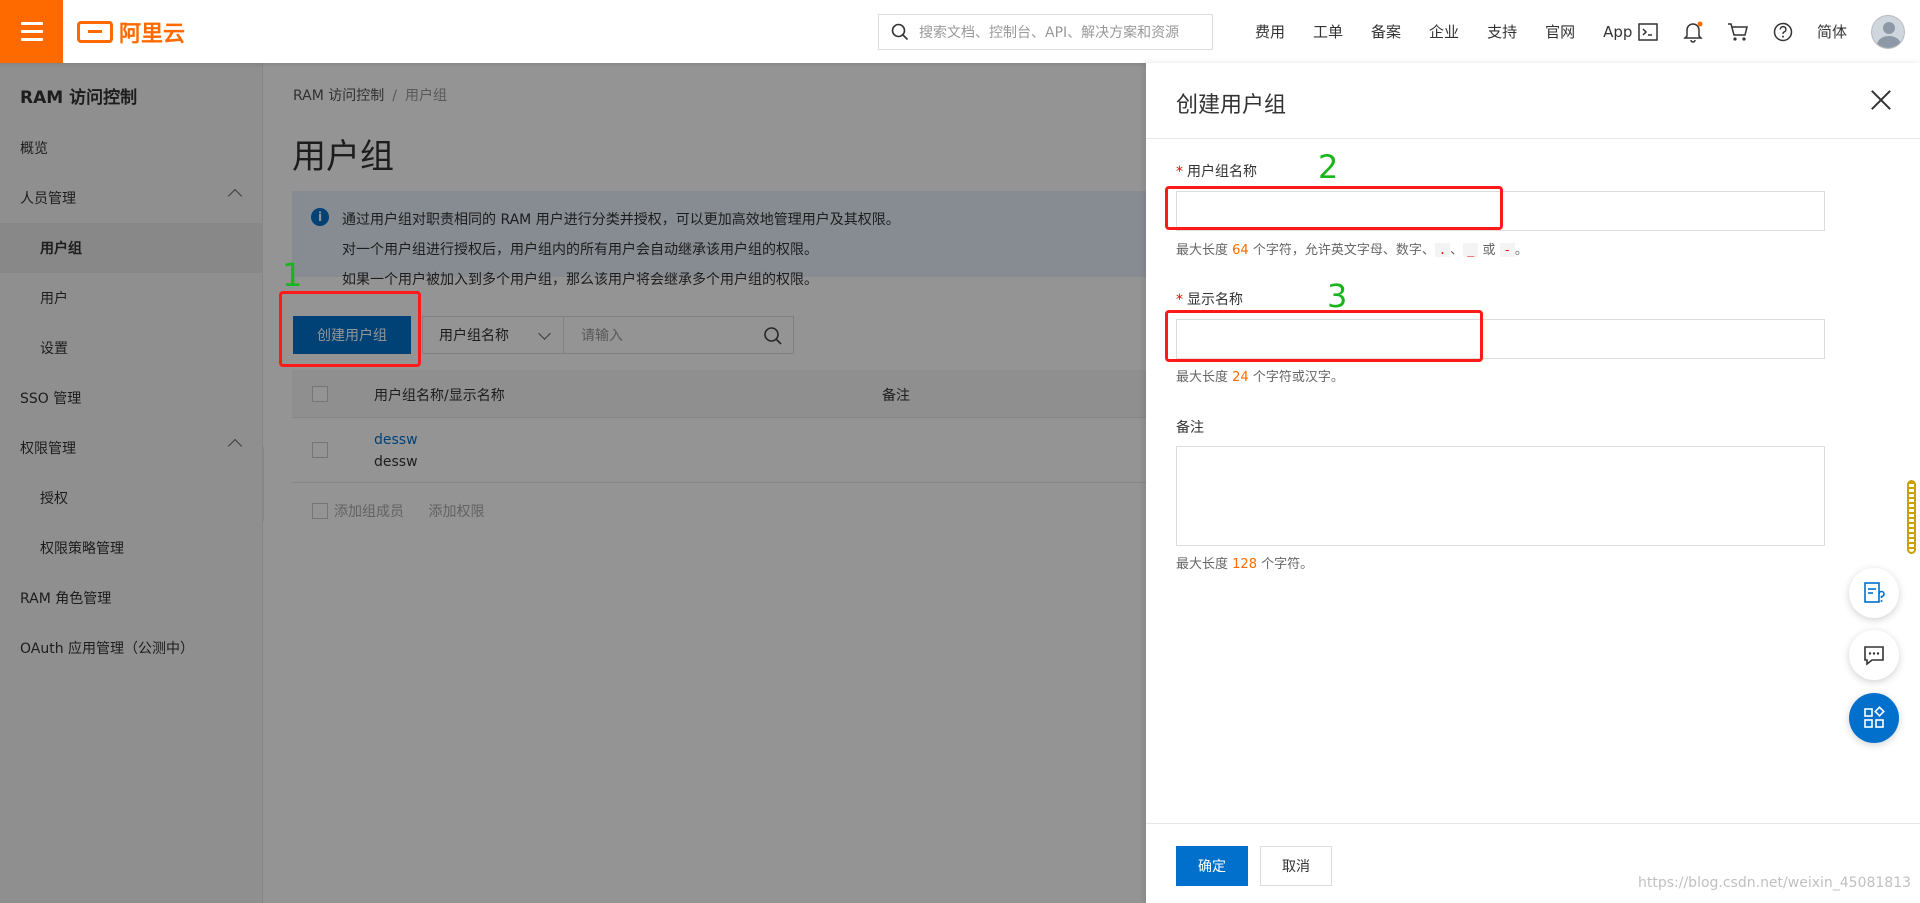 The width and height of the screenshot is (1920, 903). What do you see at coordinates (1502, 31) in the screenshot?
I see `link-support: 支持` at bounding box center [1502, 31].